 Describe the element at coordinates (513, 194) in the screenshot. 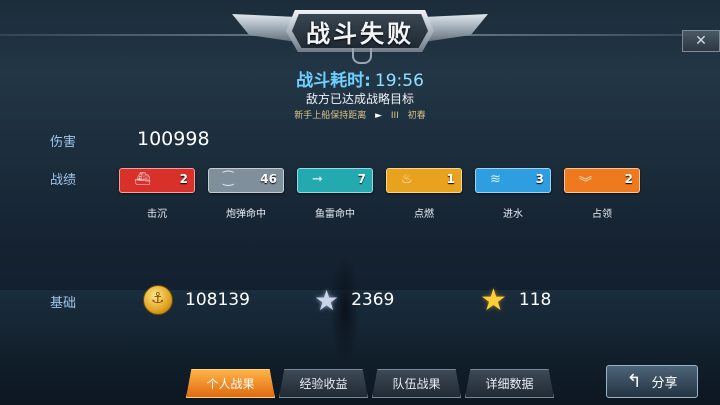

I see `record-stat: ≋ 3 进水` at that location.